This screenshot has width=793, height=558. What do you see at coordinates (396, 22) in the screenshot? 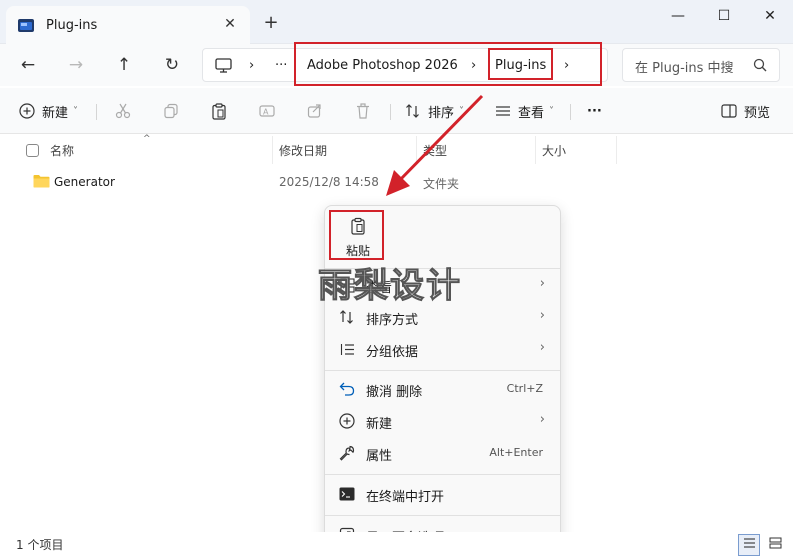
I see `title-bar: Plug-ins ✕ + — ☐ ✕` at bounding box center [396, 22].